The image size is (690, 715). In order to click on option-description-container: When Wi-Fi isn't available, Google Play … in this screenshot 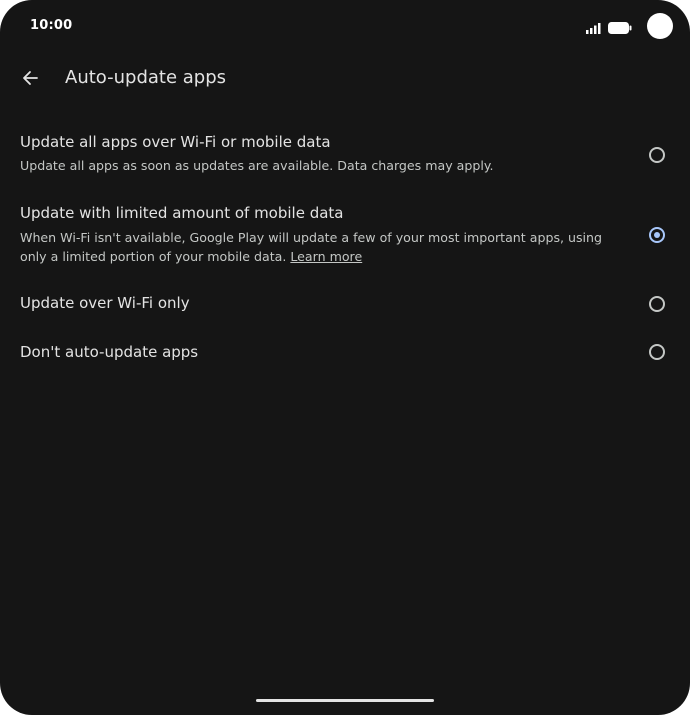, I will do `click(320, 247)`.